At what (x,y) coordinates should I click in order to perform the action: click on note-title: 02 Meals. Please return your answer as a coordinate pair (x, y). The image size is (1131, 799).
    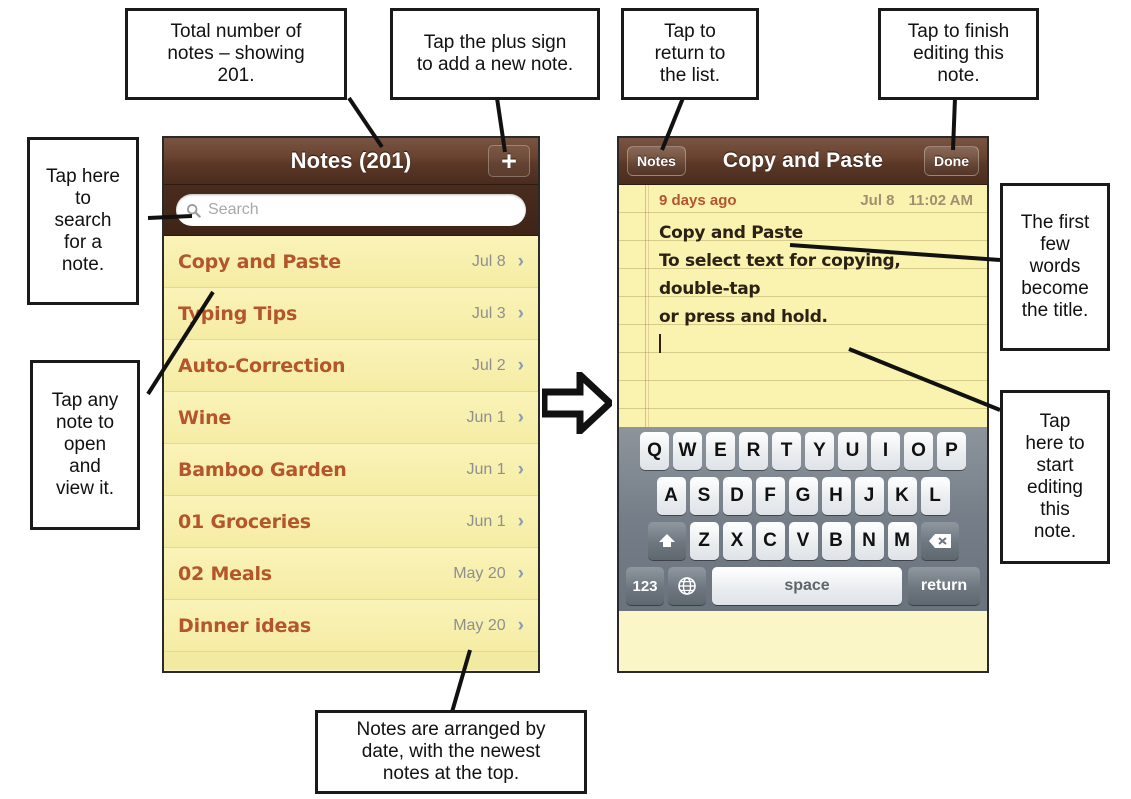
    Looking at the image, I should click on (225, 573).